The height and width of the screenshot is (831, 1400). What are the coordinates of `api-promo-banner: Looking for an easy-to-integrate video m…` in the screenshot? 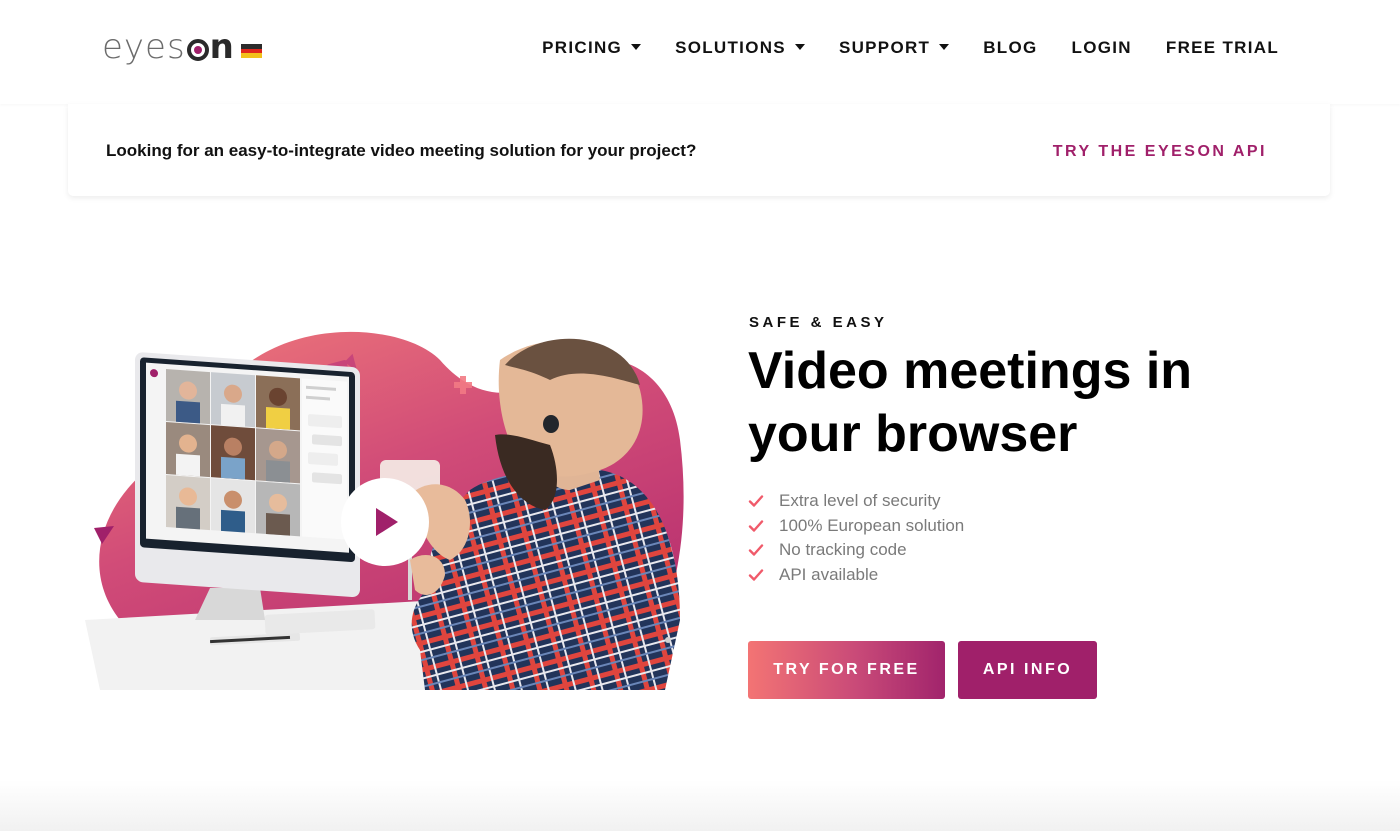 It's located at (699, 150).